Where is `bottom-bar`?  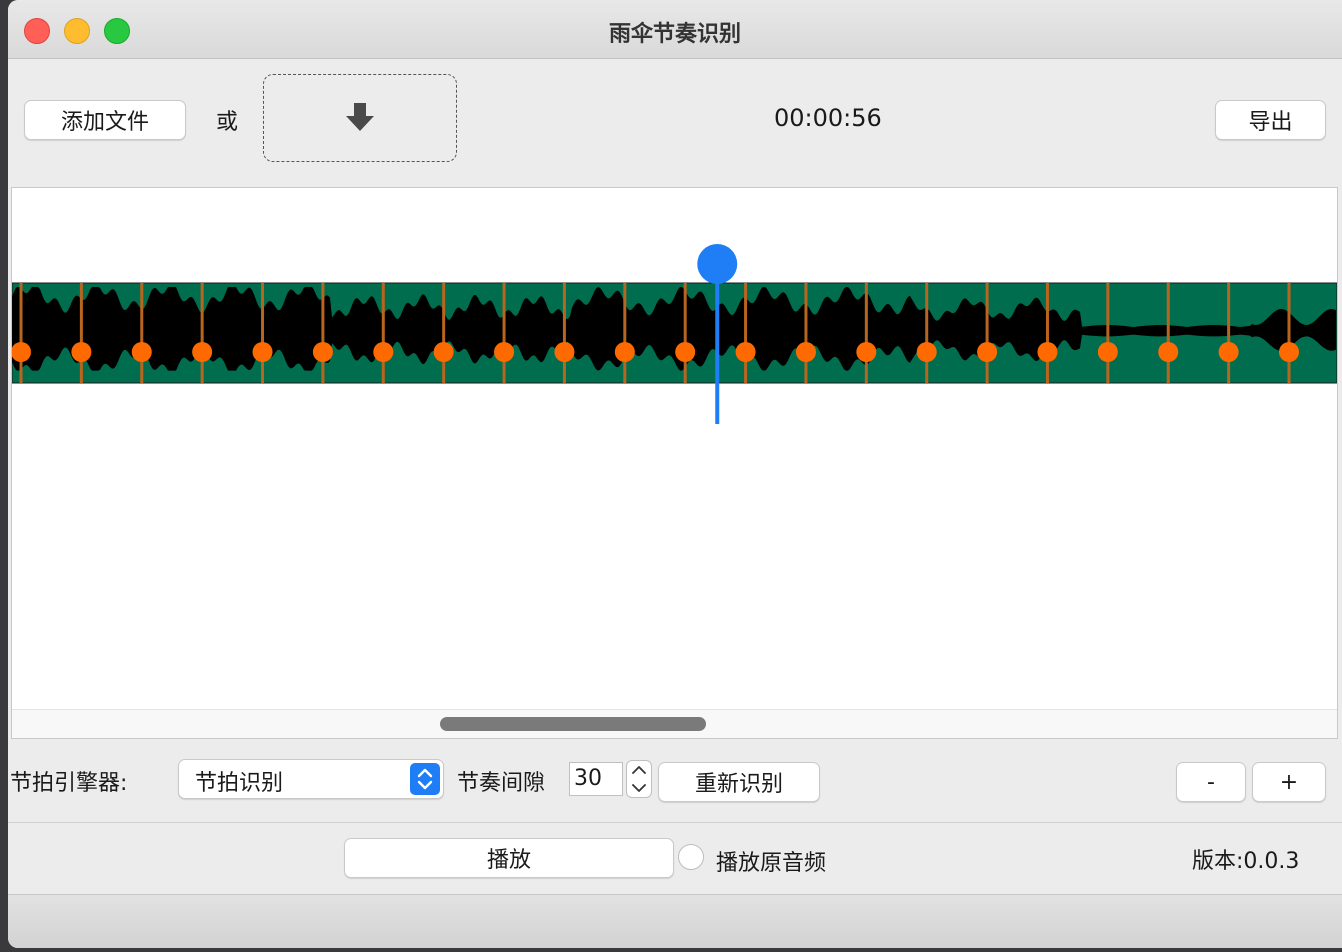
bottom-bar is located at coordinates (675, 921).